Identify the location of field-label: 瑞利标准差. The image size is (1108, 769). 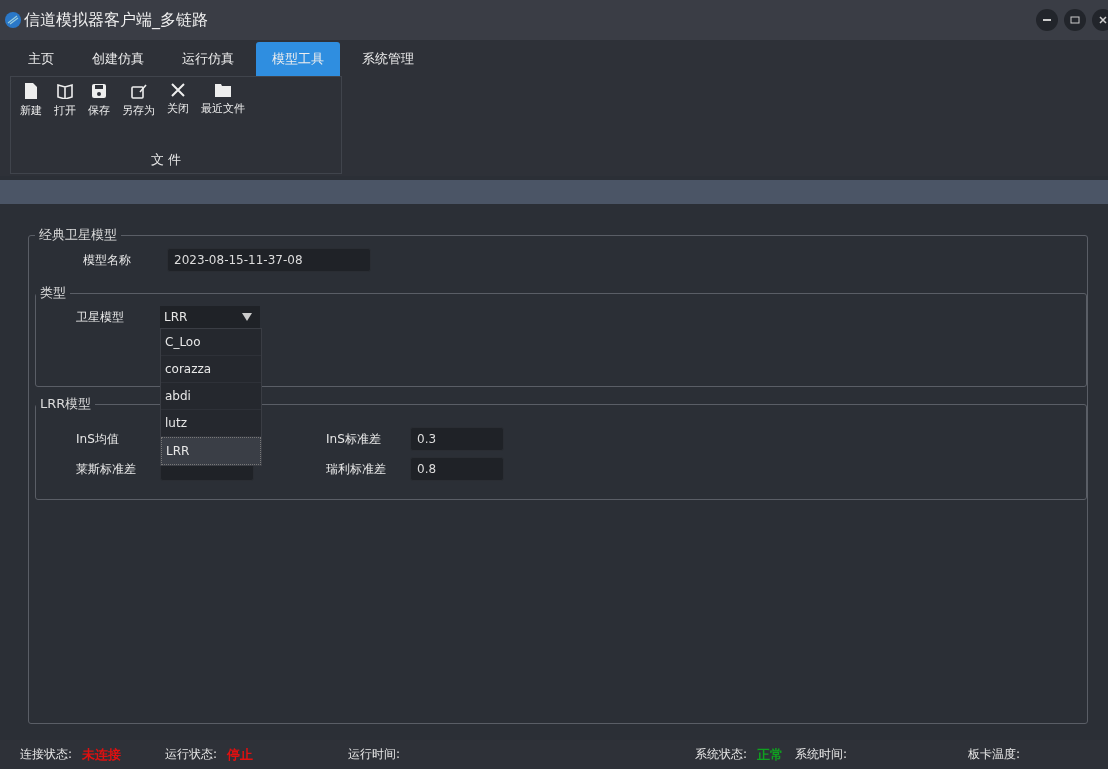
(356, 469).